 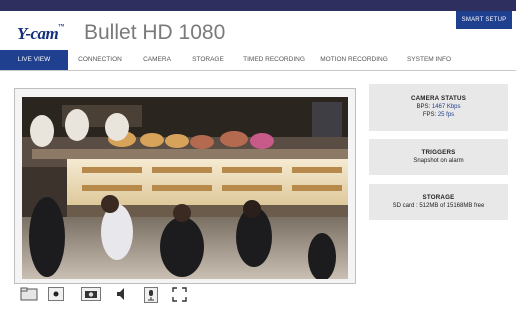 What do you see at coordinates (91, 294) in the screenshot?
I see `snapshot-camera-icon` at bounding box center [91, 294].